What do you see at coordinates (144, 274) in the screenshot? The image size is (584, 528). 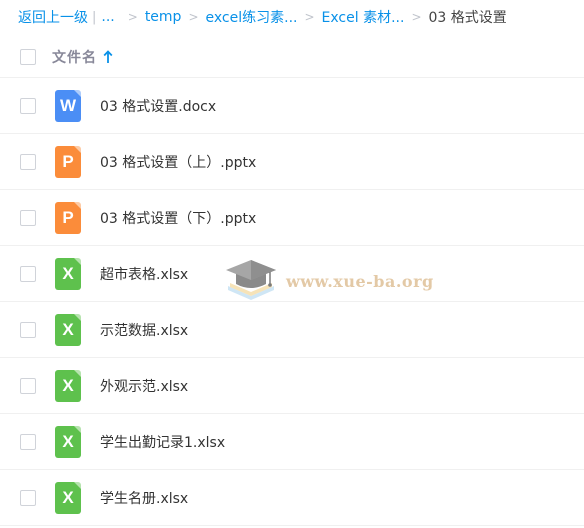 I see `file-name: 超市表格.xlsx` at bounding box center [144, 274].